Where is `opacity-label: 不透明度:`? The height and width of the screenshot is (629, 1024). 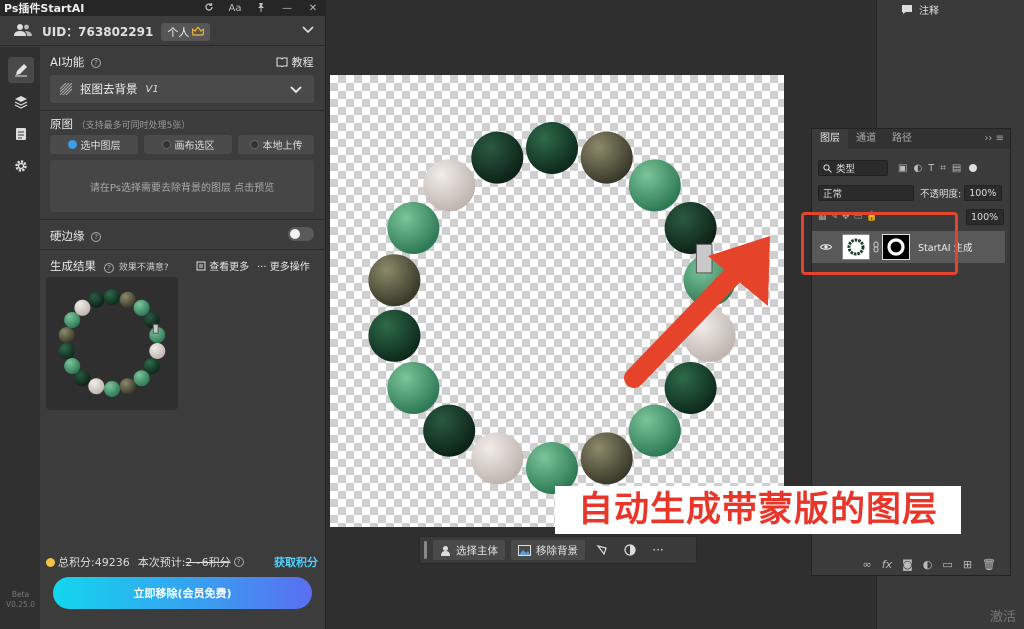
opacity-label: 不透明度: is located at coordinates (941, 194).